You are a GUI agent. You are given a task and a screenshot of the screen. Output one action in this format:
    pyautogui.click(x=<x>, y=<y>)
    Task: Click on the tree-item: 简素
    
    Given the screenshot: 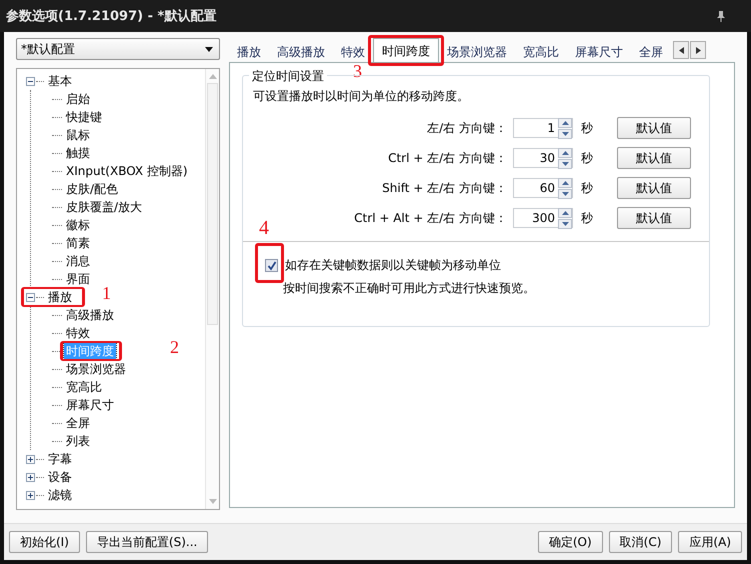 What is the action you would take?
    pyautogui.click(x=78, y=243)
    